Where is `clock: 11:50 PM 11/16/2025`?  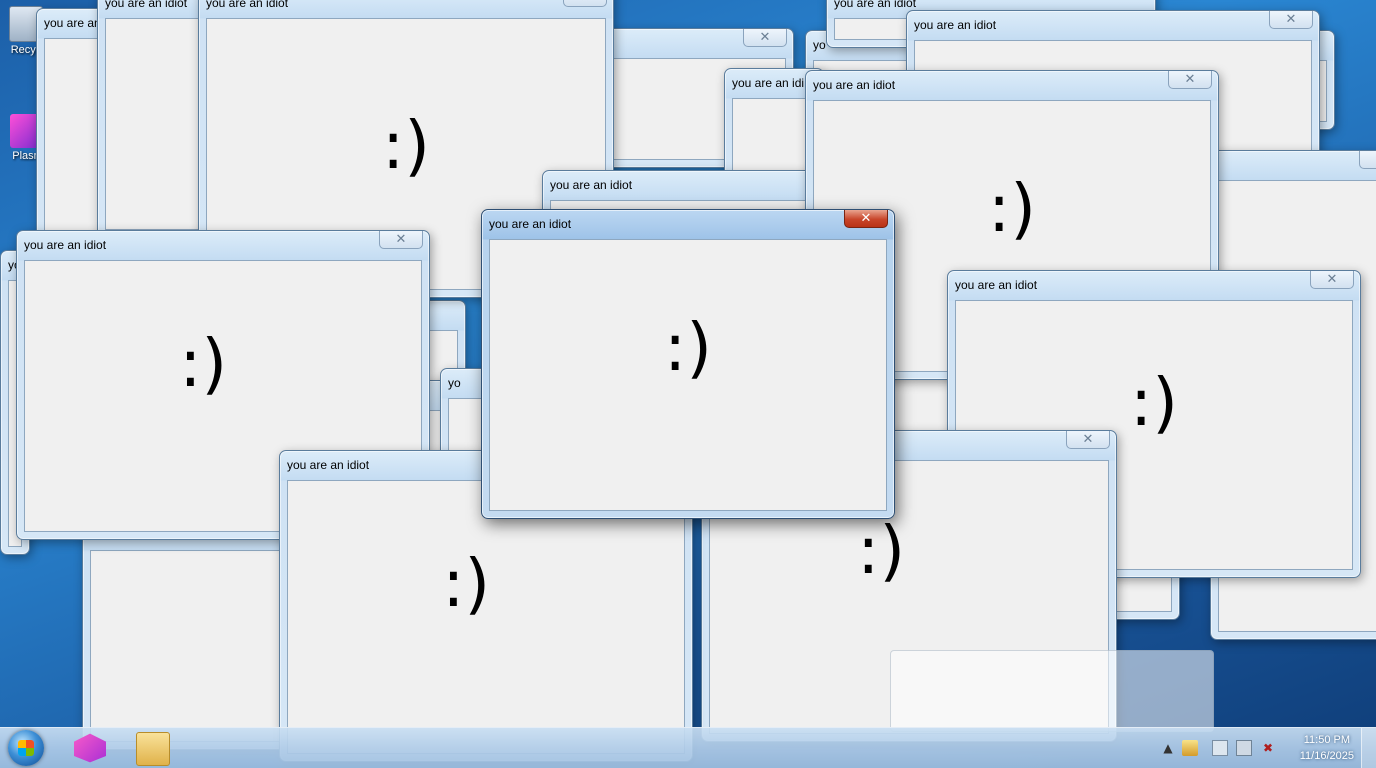 clock: 11:50 PM 11/16/2025 is located at coordinates (1327, 748).